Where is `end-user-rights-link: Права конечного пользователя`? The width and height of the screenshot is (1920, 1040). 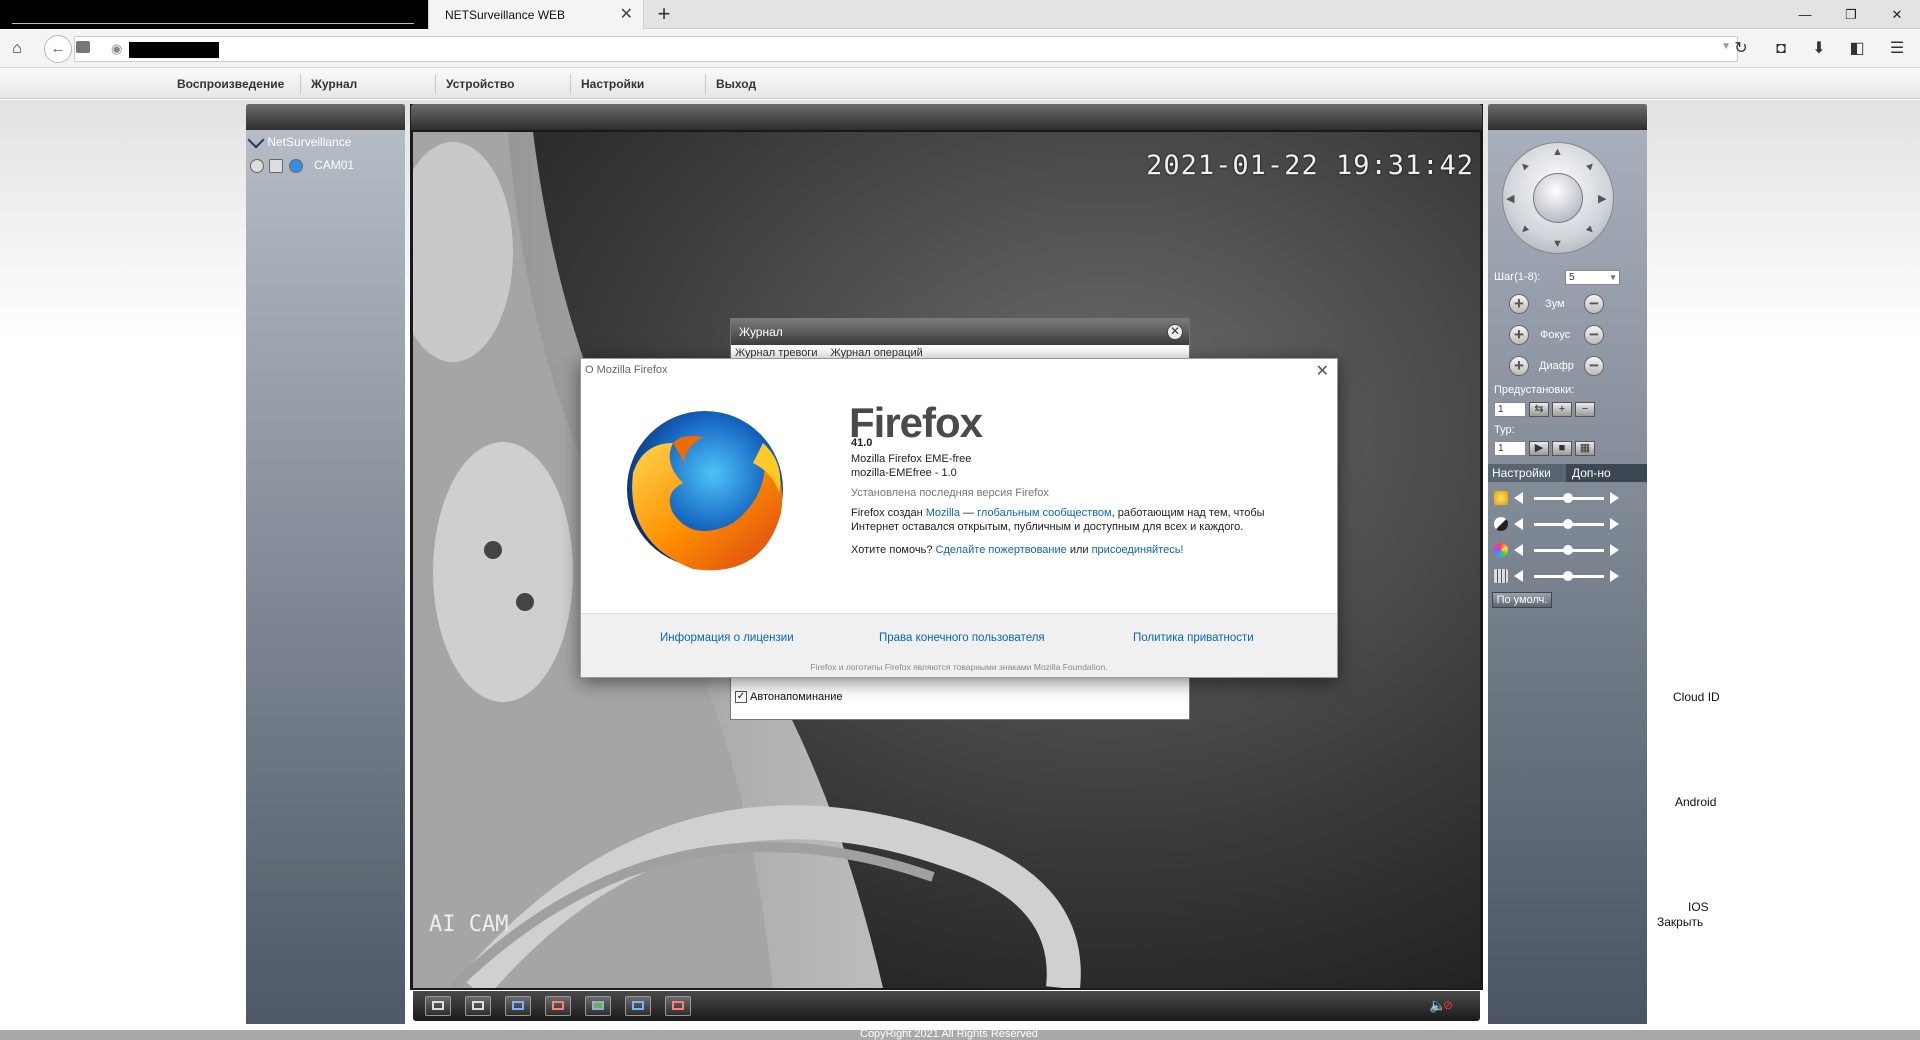
end-user-rights-link: Права конечного пользователя is located at coordinates (962, 638).